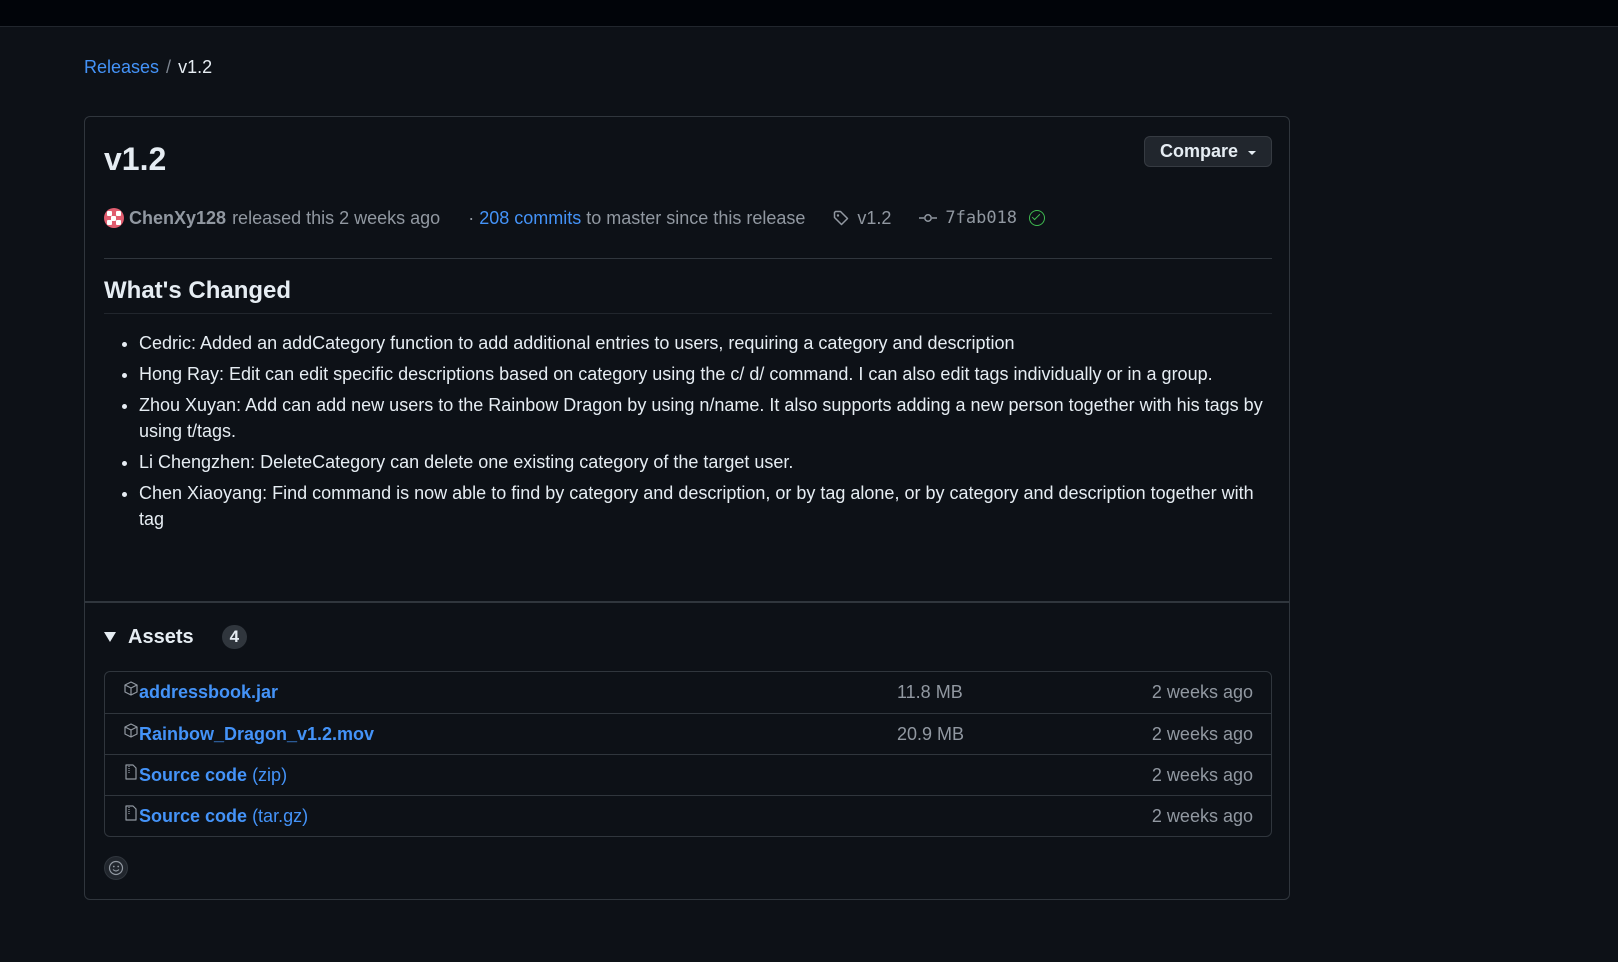  Describe the element at coordinates (696, 217) in the screenshot. I see `commits-suffix: to master since this release` at that location.